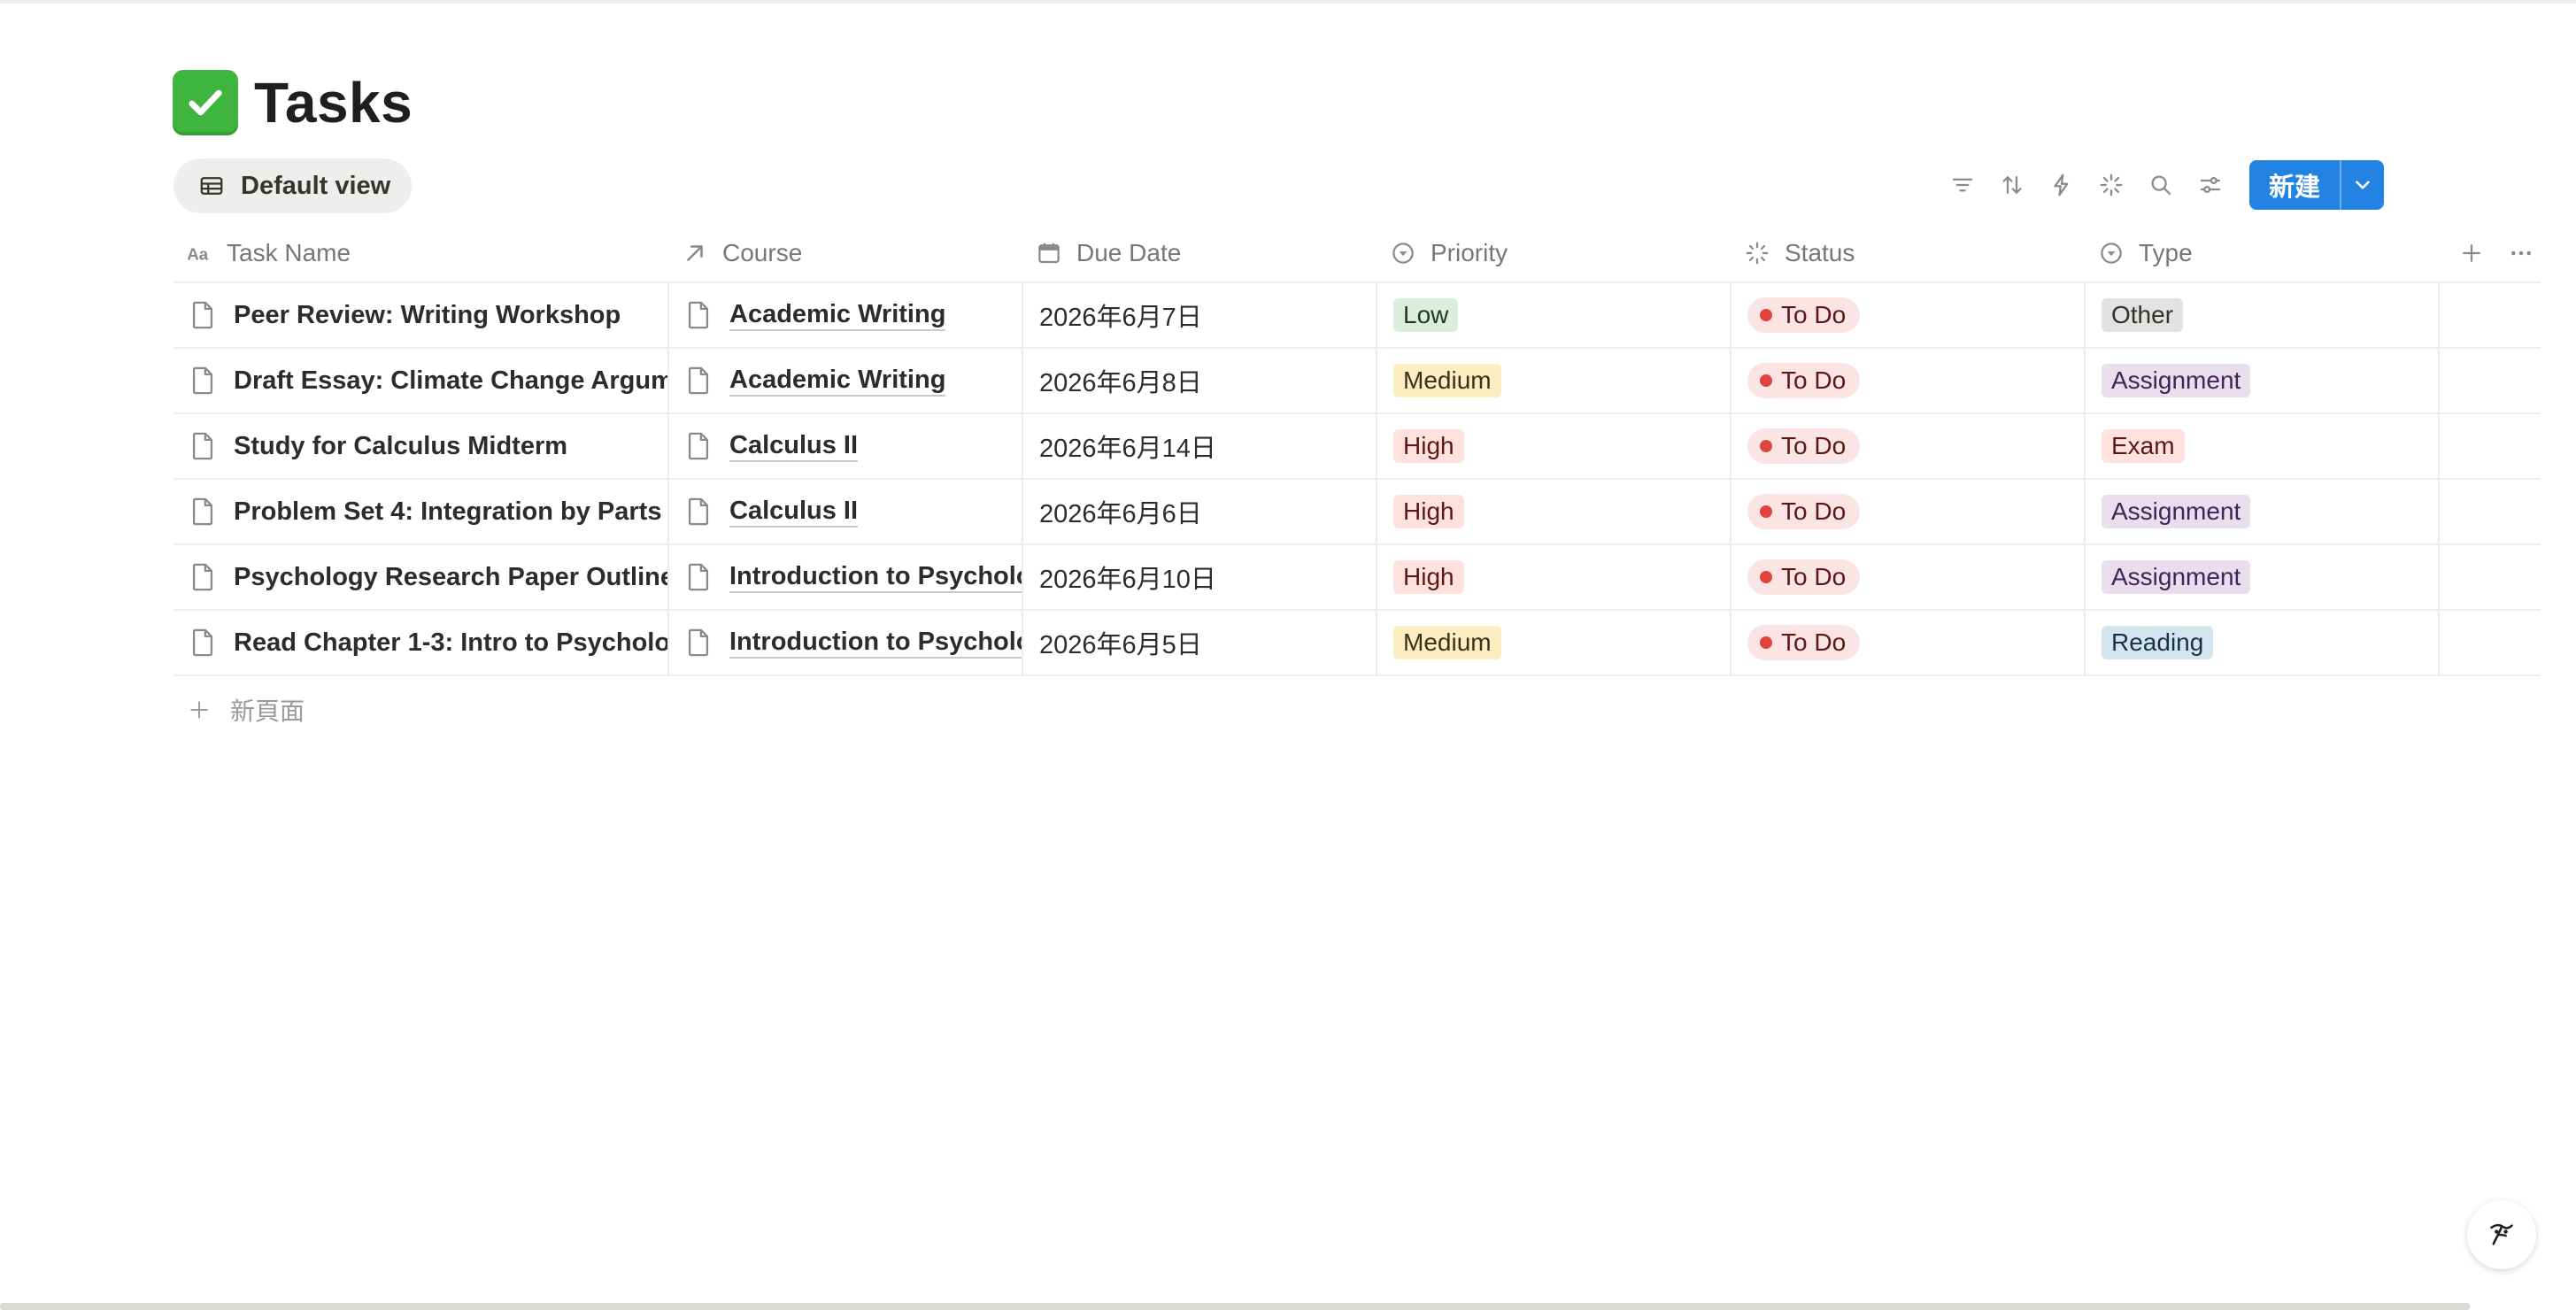  What do you see at coordinates (427, 316) in the screenshot?
I see `task-name: Peer Review: Writing Workshop` at bounding box center [427, 316].